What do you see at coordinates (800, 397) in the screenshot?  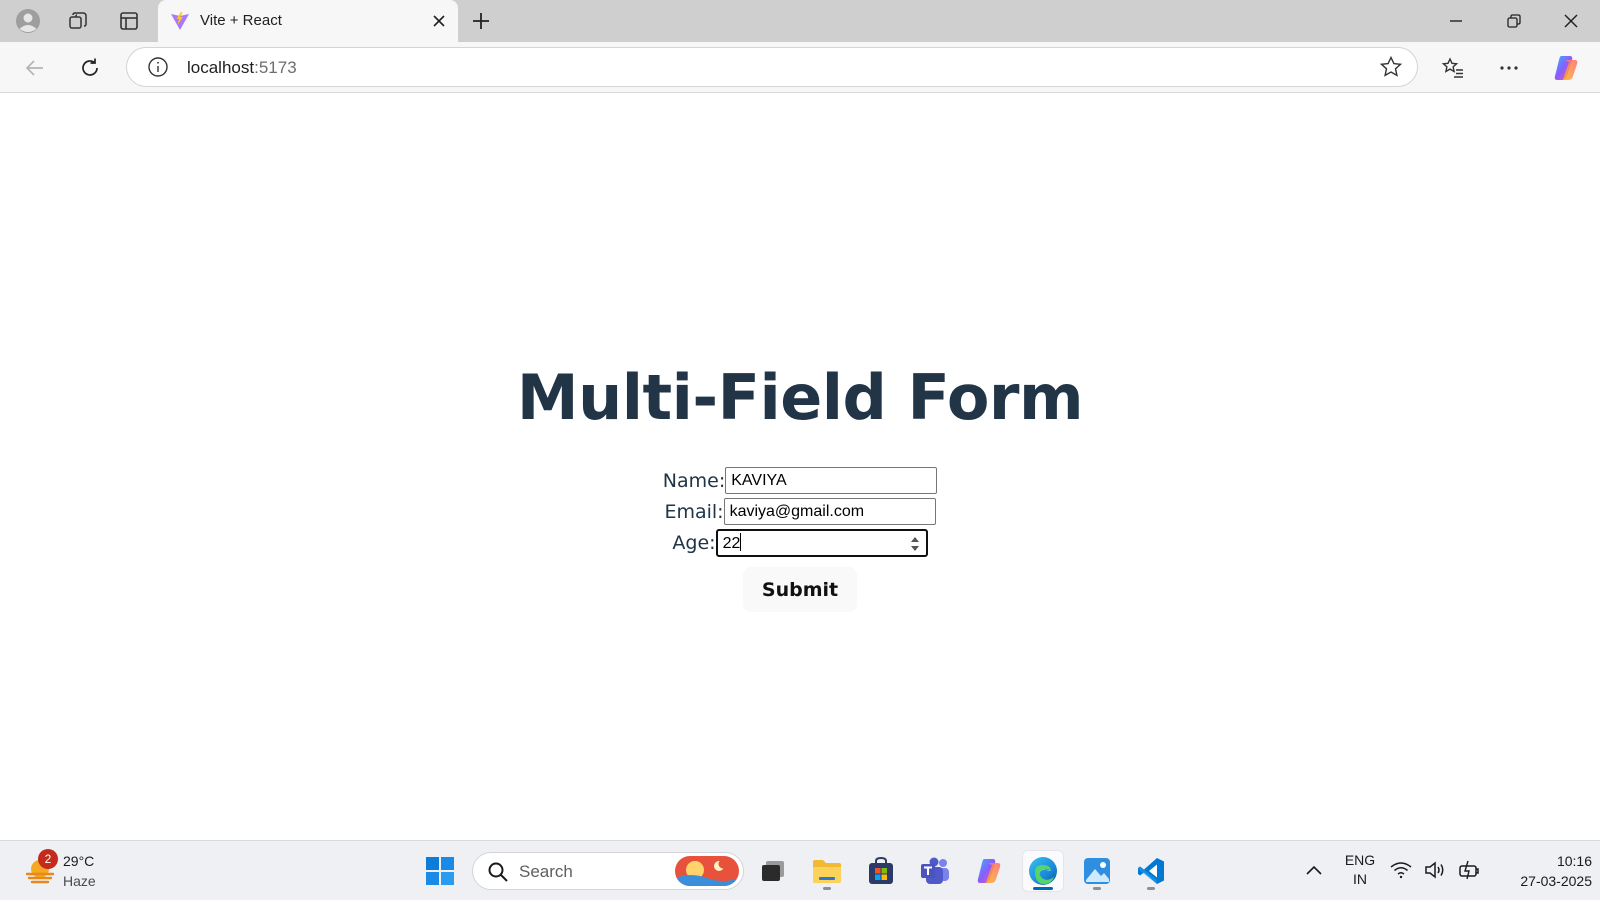 I see `page-title: Multi-Field Form` at bounding box center [800, 397].